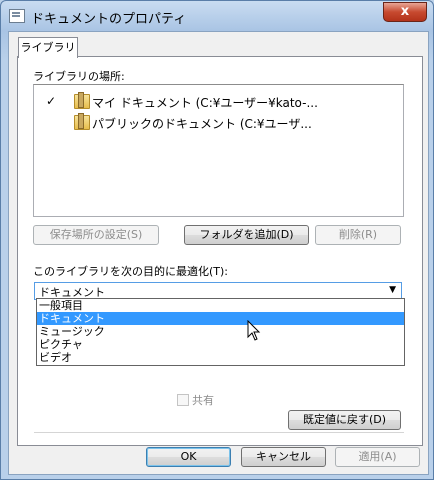 The image size is (434, 480). Describe the element at coordinates (188, 457) in the screenshot. I see `ok-button: OK` at that location.